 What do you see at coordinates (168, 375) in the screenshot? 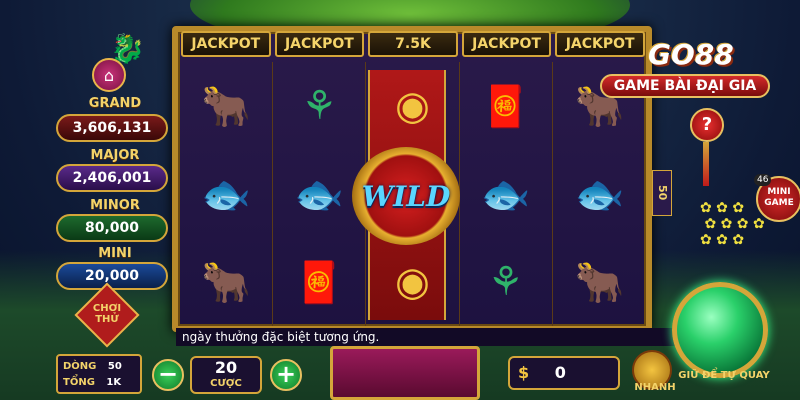
I see `decrease-bet-button: −` at bounding box center [168, 375].